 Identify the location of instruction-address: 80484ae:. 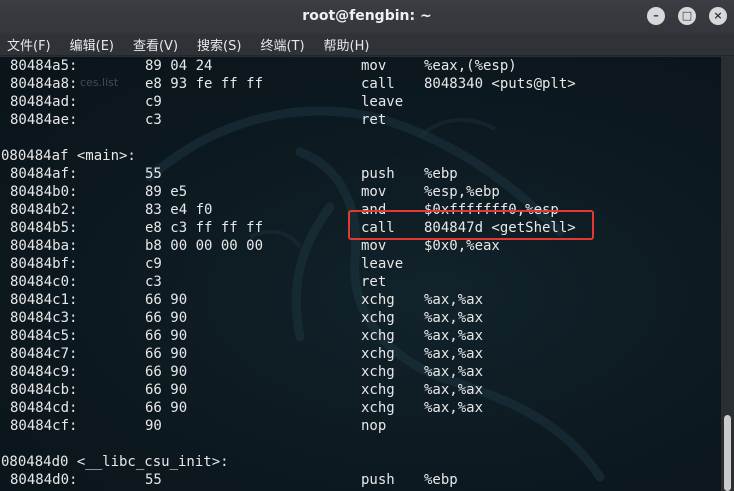
(44, 120).